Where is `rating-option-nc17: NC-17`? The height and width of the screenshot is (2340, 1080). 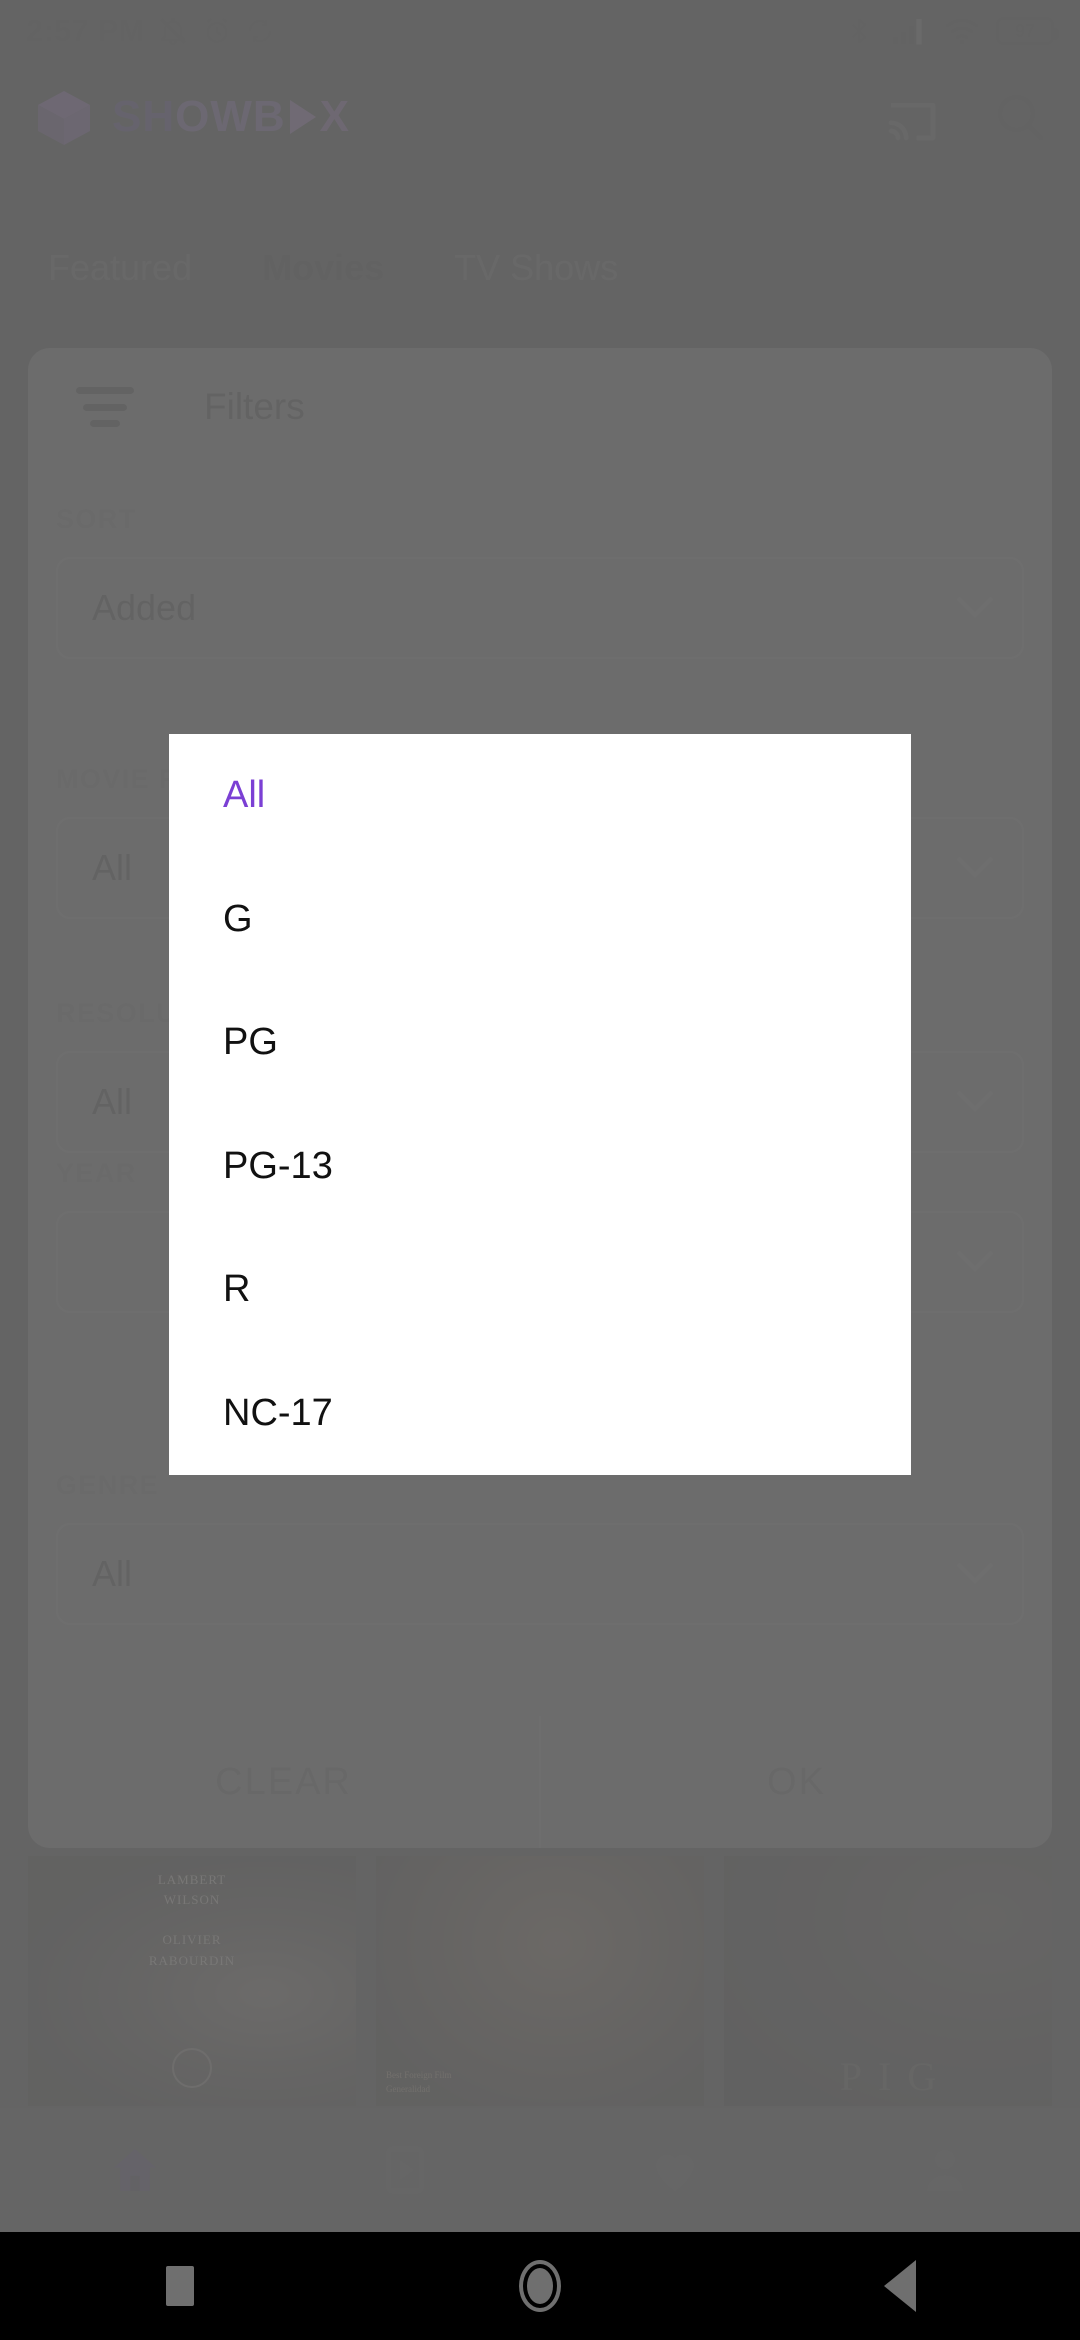
rating-option-nc17: NC-17 is located at coordinates (540, 1414).